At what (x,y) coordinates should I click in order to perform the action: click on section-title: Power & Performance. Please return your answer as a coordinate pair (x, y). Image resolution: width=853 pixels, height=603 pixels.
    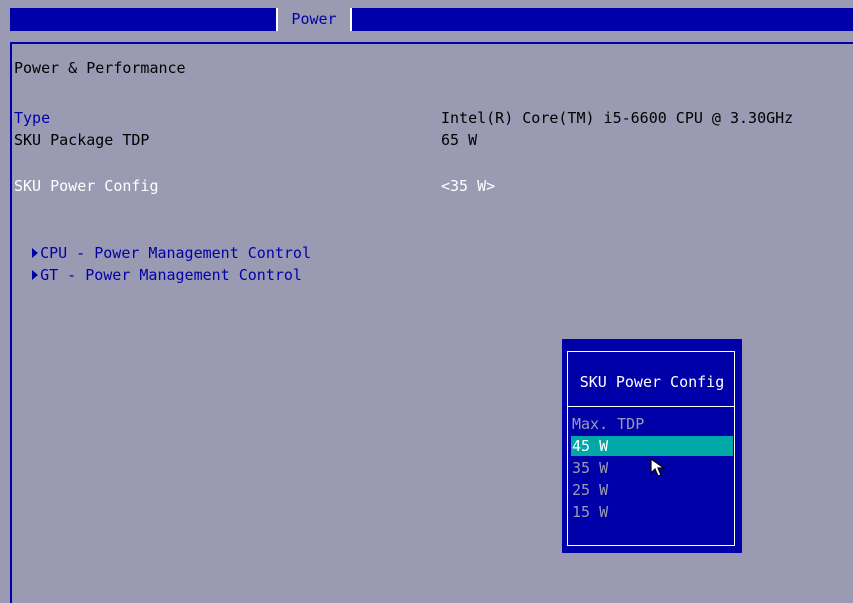
    Looking at the image, I should click on (100, 68).